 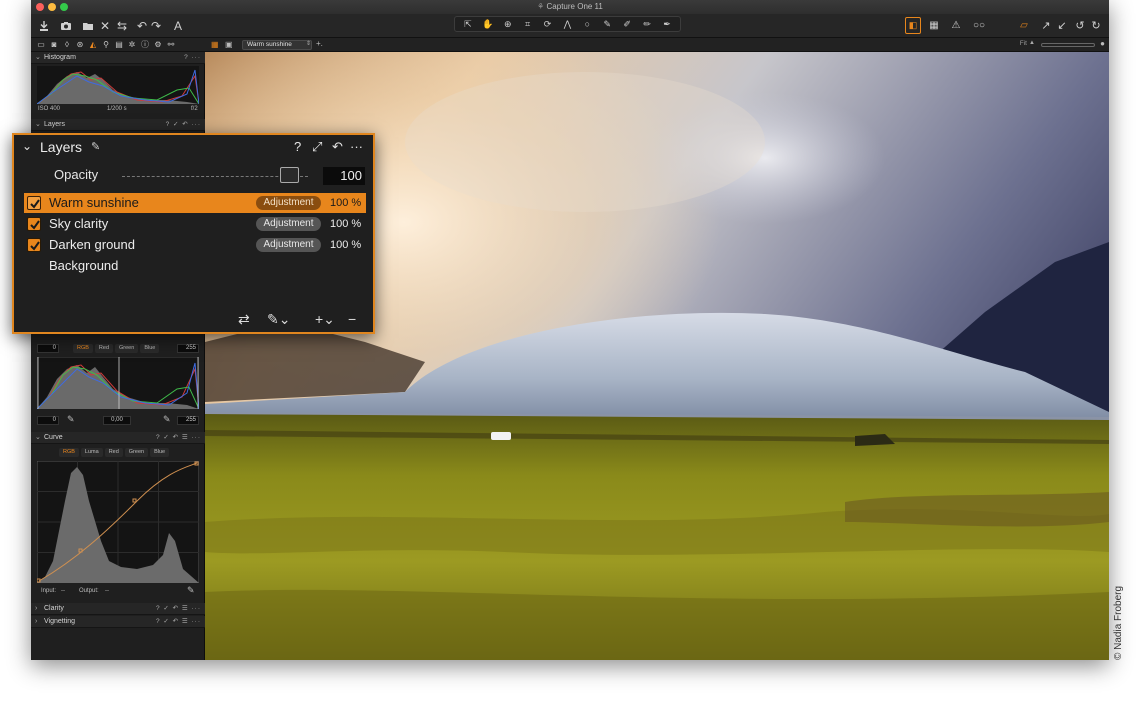 I want to click on keystone-cursor-icon: ⋀, so click(x=567, y=24).